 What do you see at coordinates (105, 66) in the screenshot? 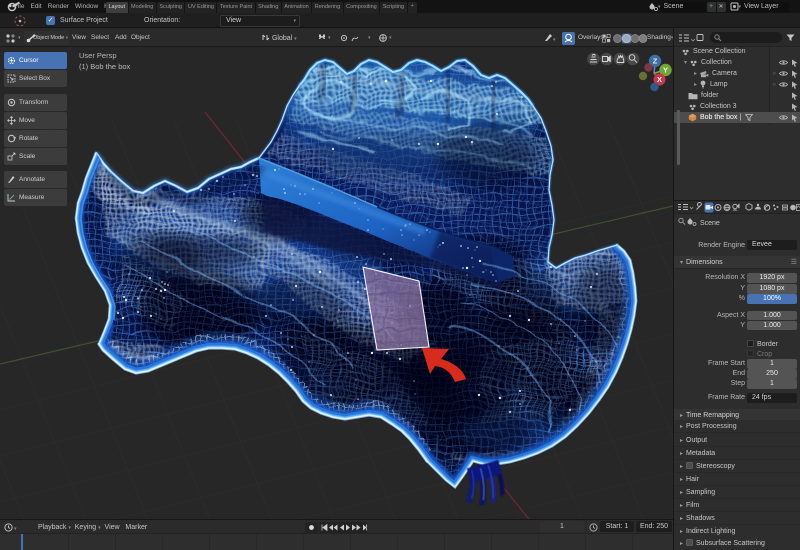
I see `svg-text: (1) Bob the box` at bounding box center [105, 66].